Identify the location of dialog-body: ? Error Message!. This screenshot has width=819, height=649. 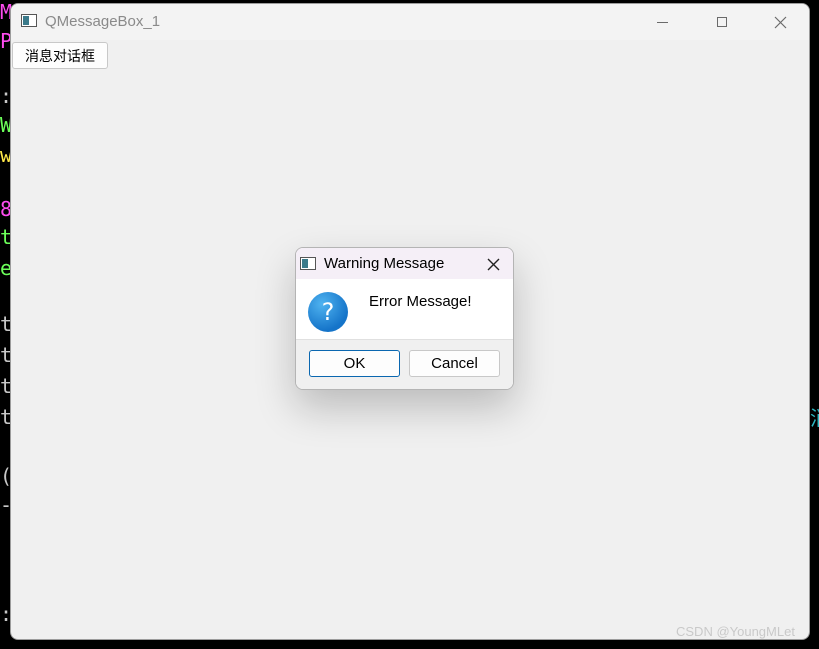
(404, 309).